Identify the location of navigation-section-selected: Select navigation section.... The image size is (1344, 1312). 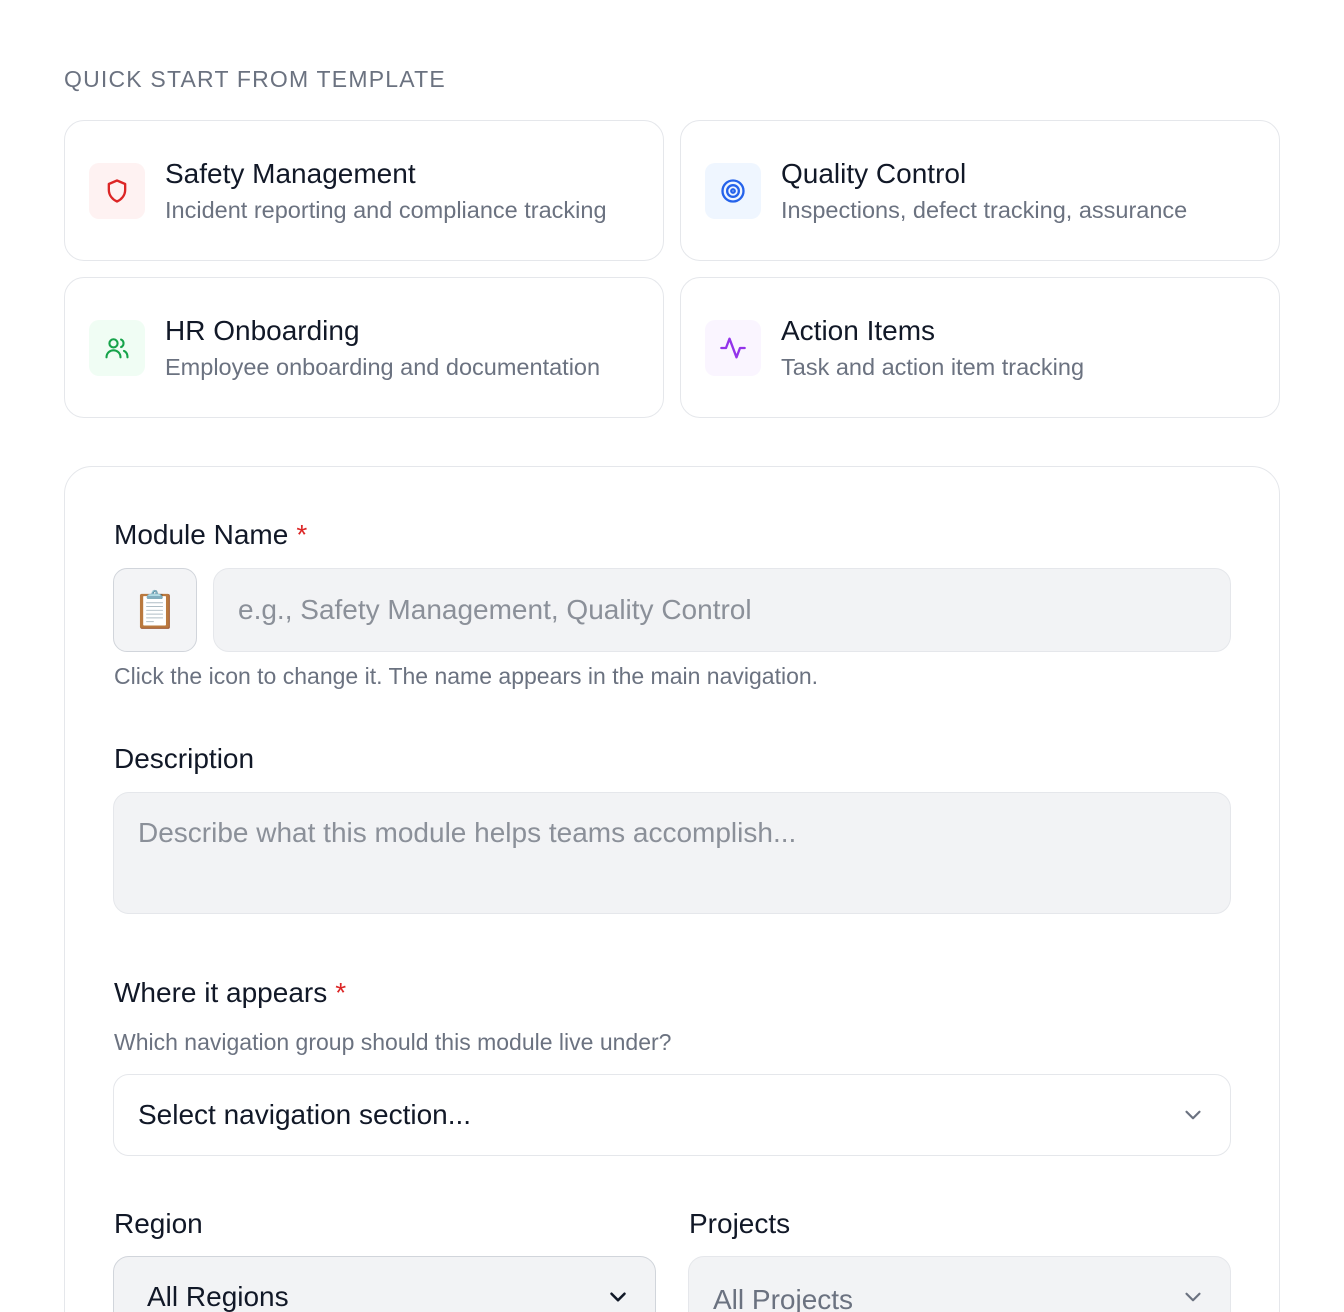
(305, 1114).